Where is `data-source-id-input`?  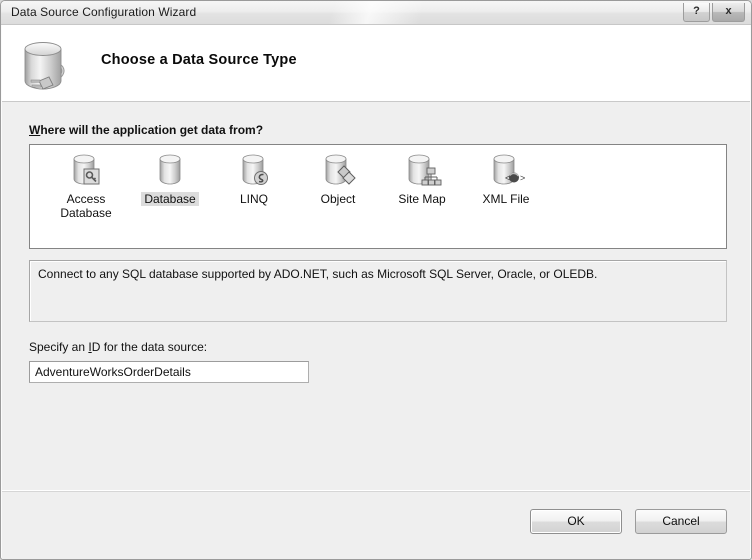
data-source-id-input is located at coordinates (169, 372).